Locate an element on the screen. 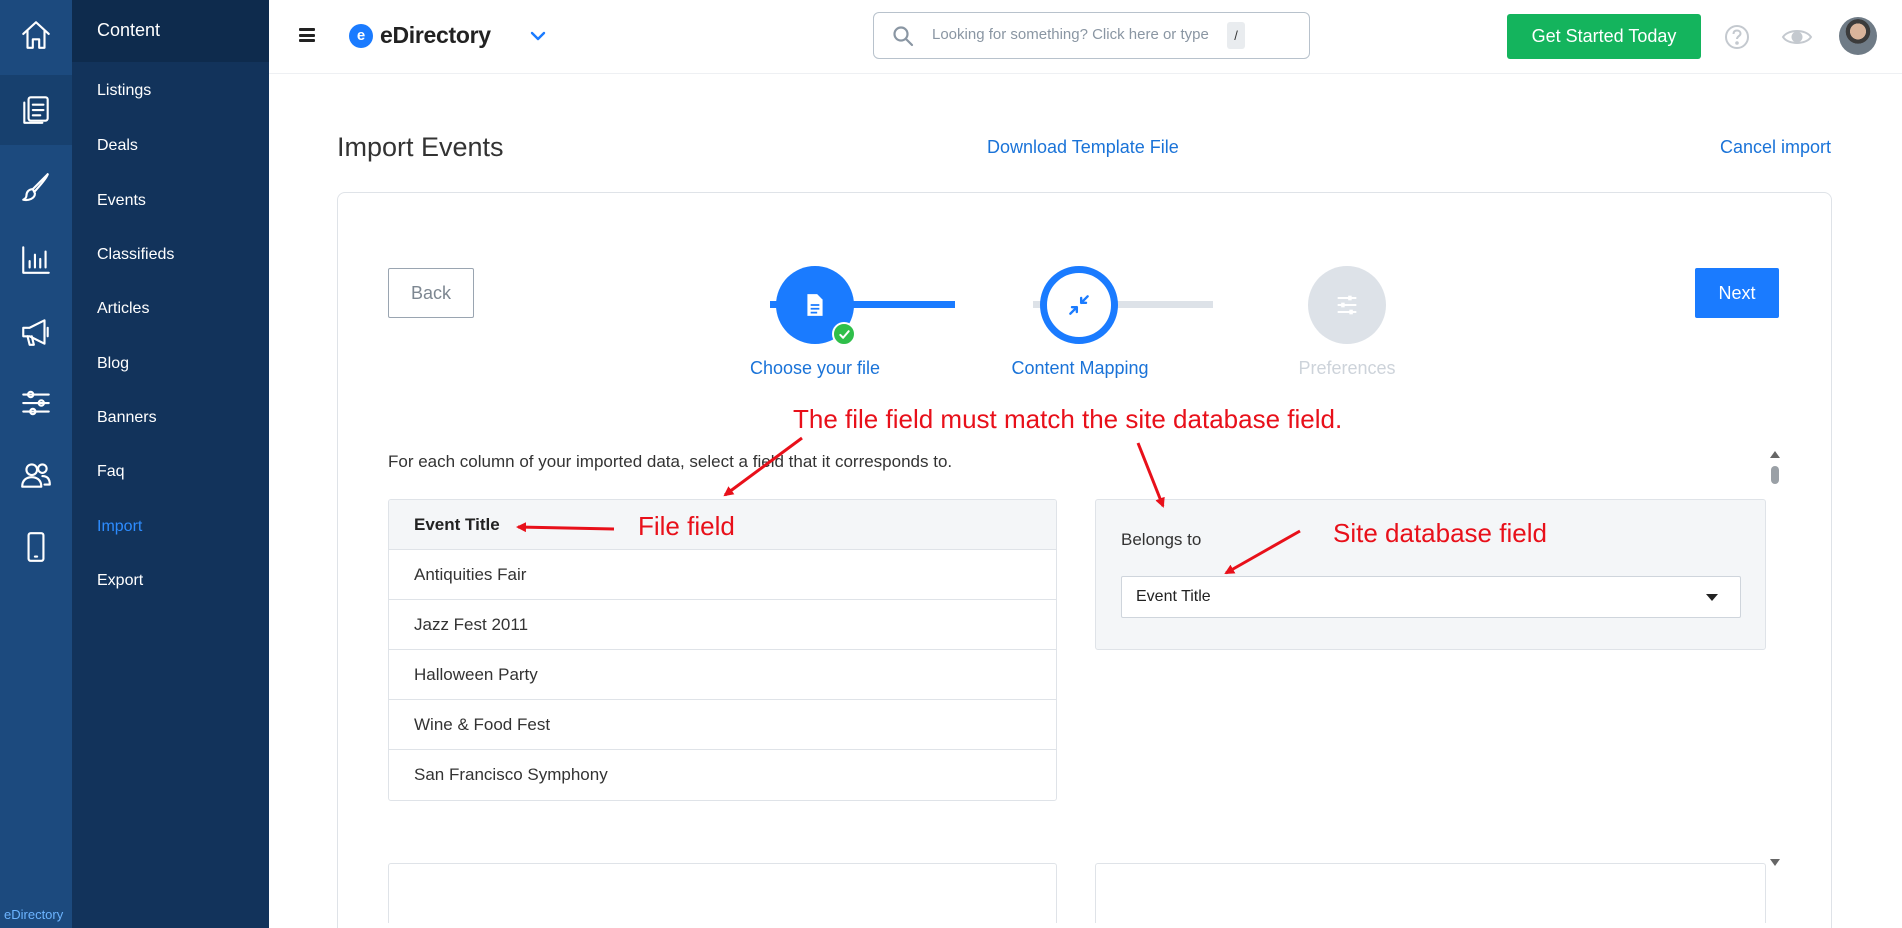  design-icon is located at coordinates (35, 187).